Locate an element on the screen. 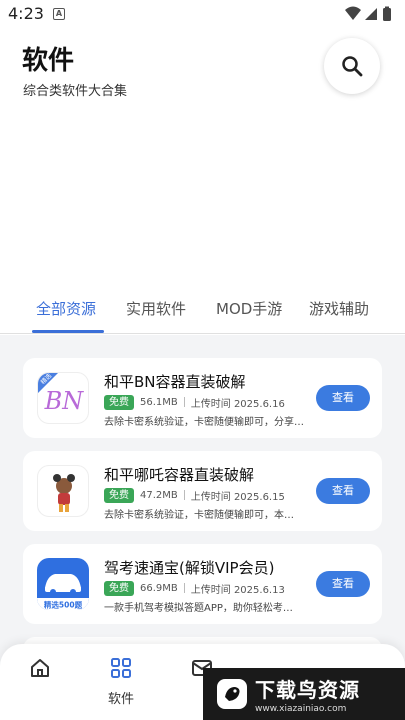  bn-logo-icon: BN 精选 is located at coordinates (63, 398).